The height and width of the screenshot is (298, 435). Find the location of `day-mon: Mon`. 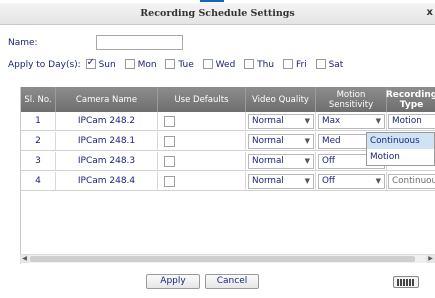

day-mon: Mon is located at coordinates (140, 64).